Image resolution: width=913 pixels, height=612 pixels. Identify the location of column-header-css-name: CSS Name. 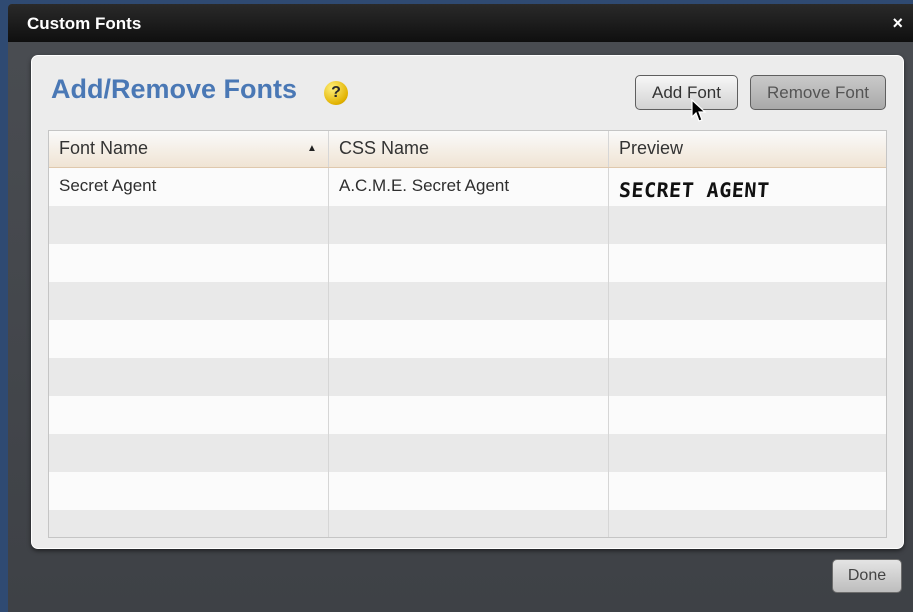
(468, 149).